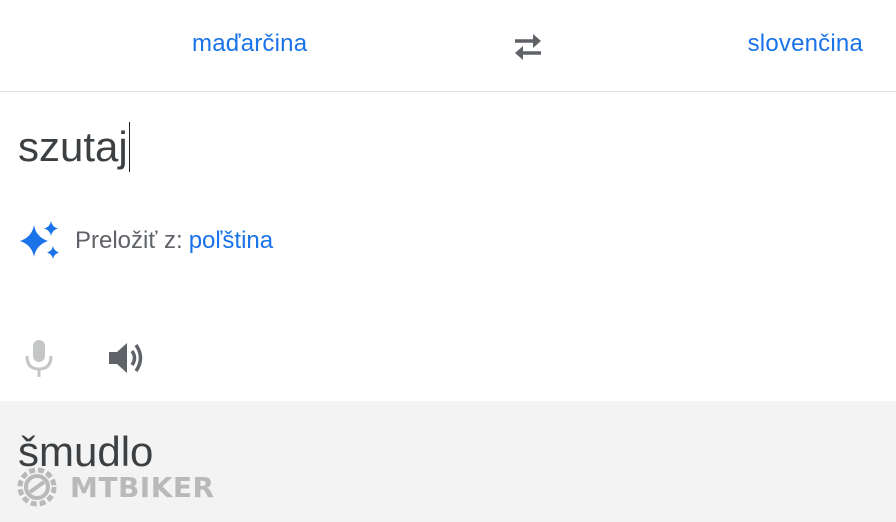 The height and width of the screenshot is (522, 896). I want to click on swap-languages-button, so click(528, 47).